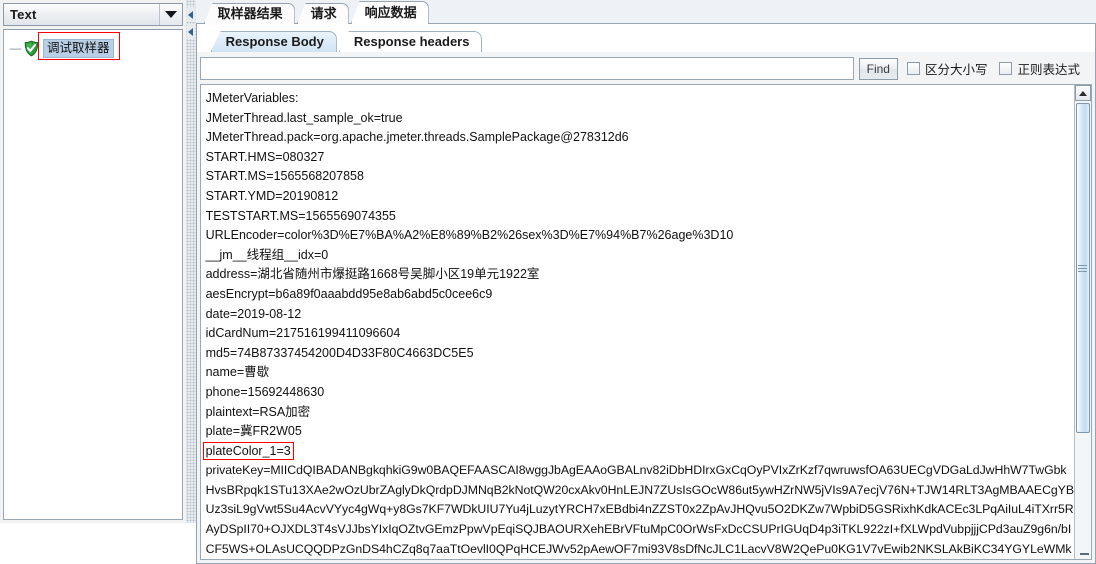 This screenshot has height=564, width=1096. What do you see at coordinates (1083, 93) in the screenshot?
I see `triangle-up-icon` at bounding box center [1083, 93].